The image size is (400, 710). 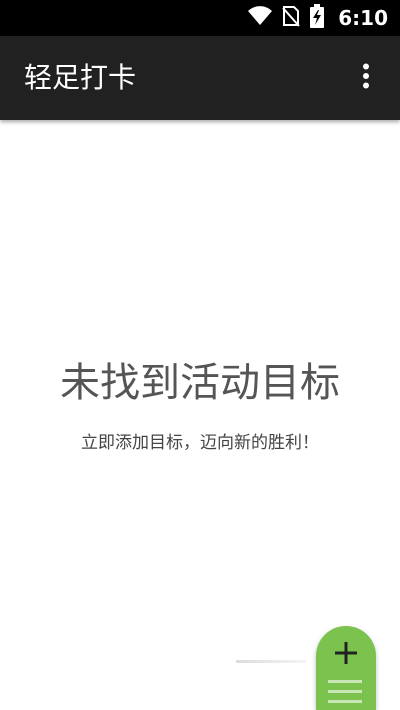 I want to click on status-time: 6:10, so click(x=363, y=18).